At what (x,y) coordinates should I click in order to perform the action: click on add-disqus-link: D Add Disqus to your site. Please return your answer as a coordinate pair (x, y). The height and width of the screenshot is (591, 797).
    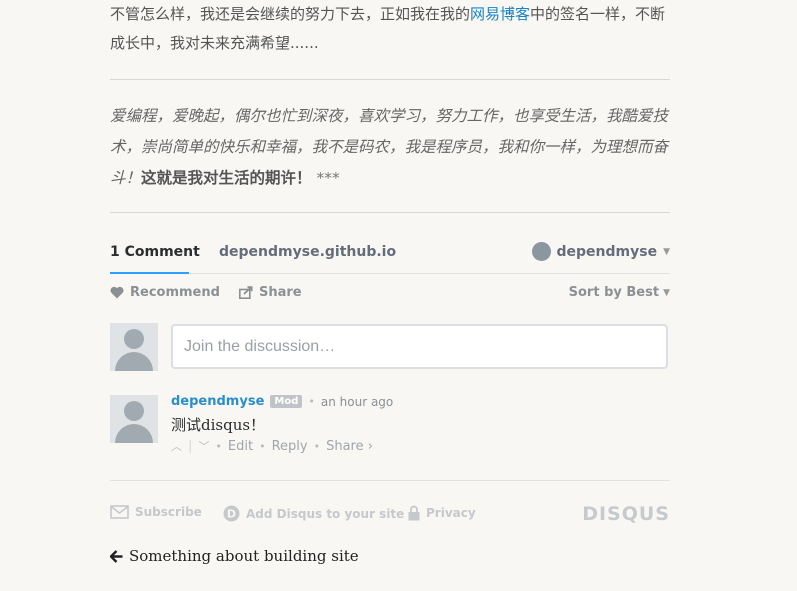
    Looking at the image, I should click on (313, 513).